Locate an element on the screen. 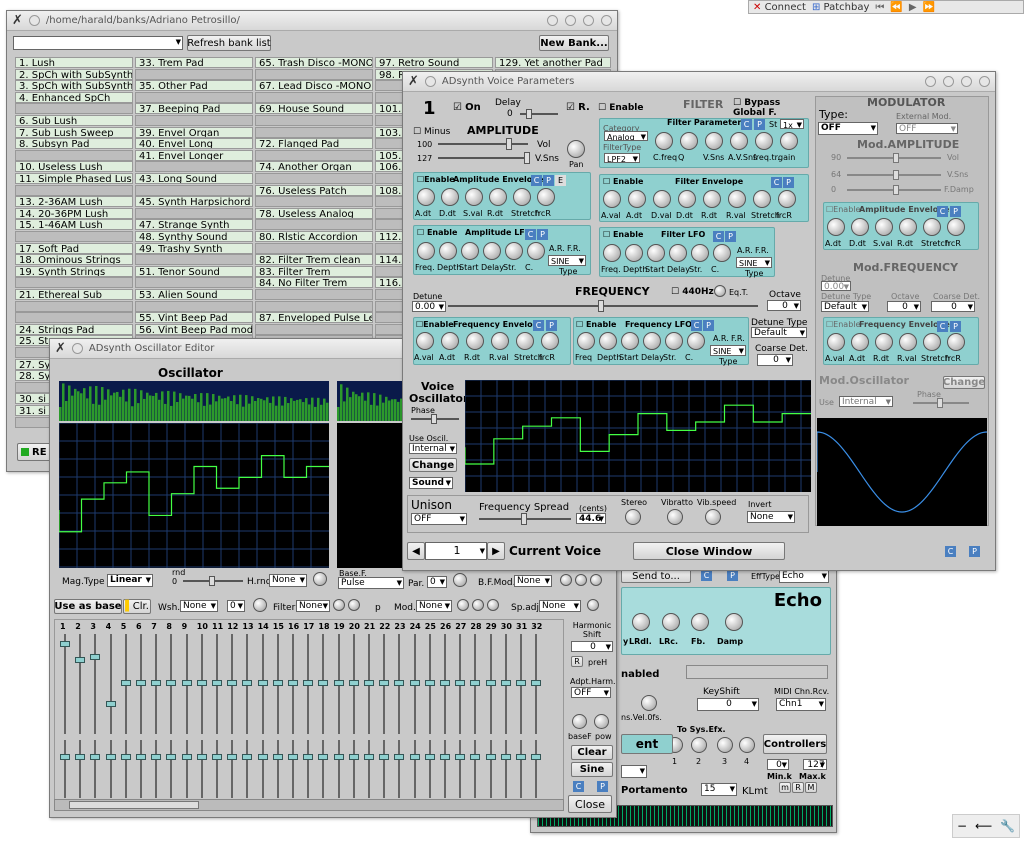  harmonics-scrollbar is located at coordinates (309, 805).